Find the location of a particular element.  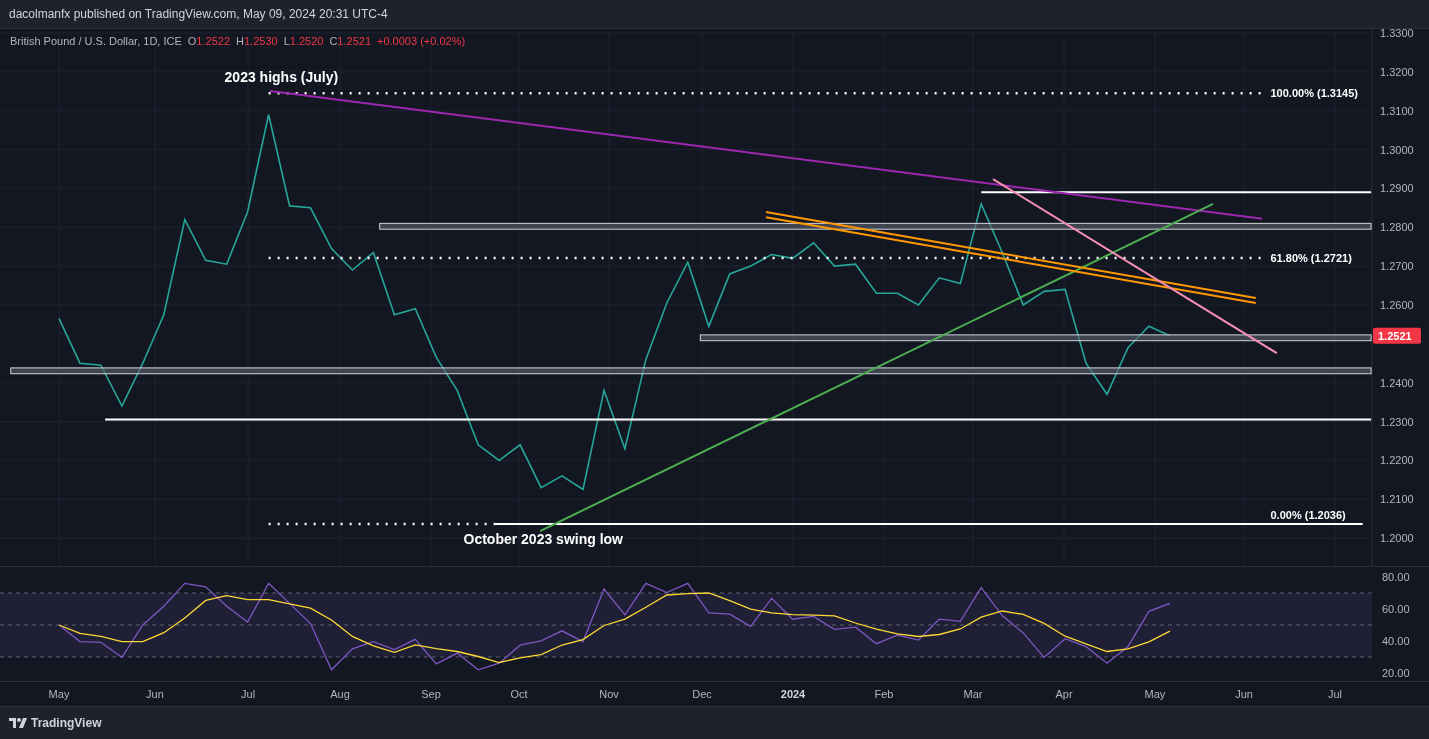

time-axis-label: 2024 is located at coordinates (793, 694).